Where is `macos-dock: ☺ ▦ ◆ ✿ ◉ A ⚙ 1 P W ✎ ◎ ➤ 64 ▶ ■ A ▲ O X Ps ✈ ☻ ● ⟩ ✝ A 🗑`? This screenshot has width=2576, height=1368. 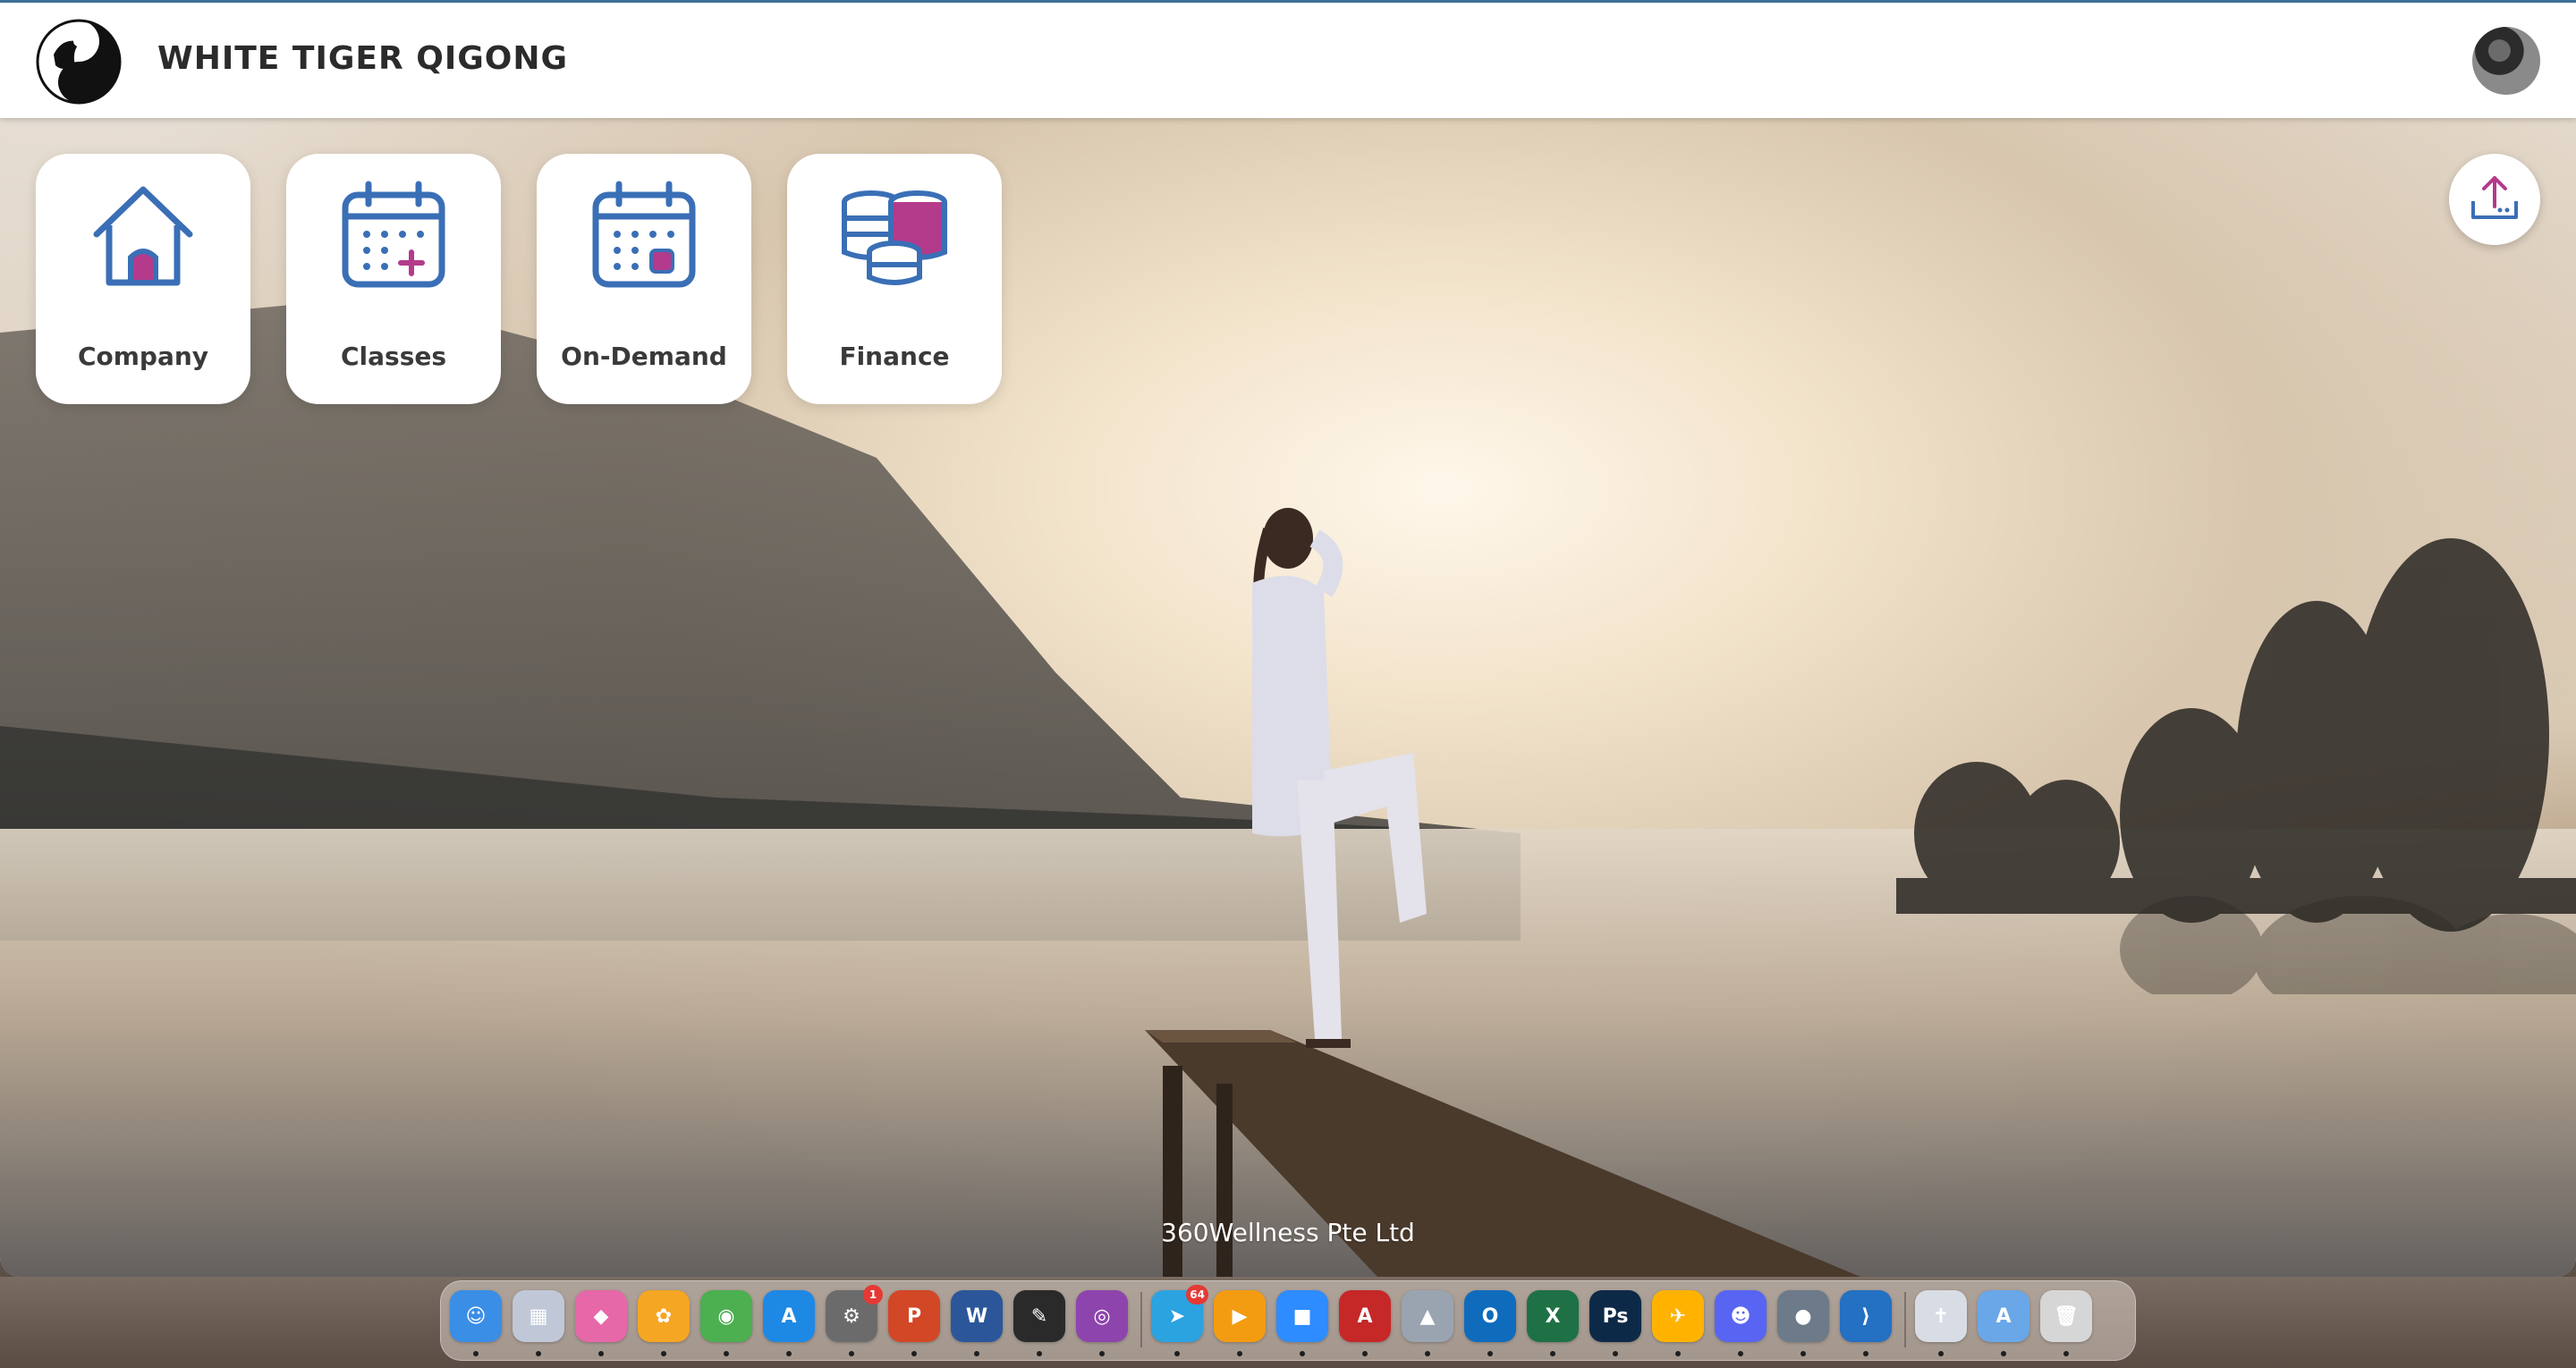 macos-dock: ☺ ▦ ◆ ✿ ◉ A ⚙ 1 P W ✎ ◎ ➤ 64 ▶ ■ A ▲ O X Ps ✈ ☻ ● ⟩ ✝ A 🗑 is located at coordinates (1288, 1320).